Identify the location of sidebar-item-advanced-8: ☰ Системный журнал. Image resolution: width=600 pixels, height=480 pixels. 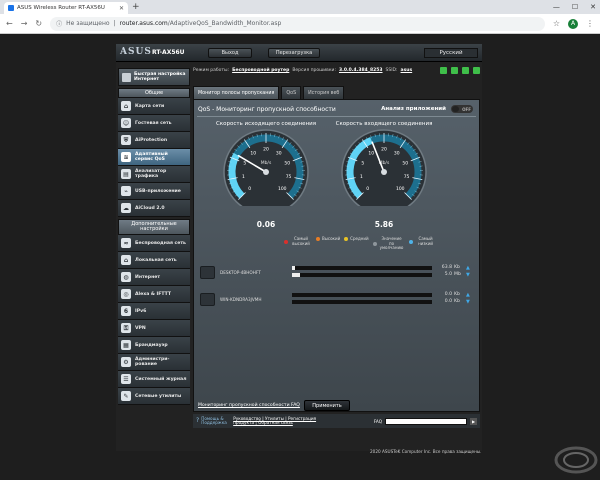
(154, 379).